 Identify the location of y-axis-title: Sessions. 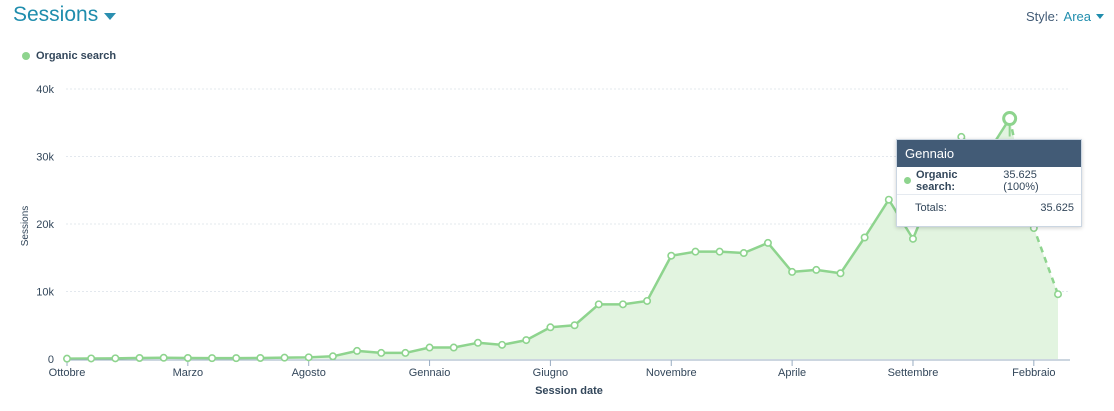
(25, 226).